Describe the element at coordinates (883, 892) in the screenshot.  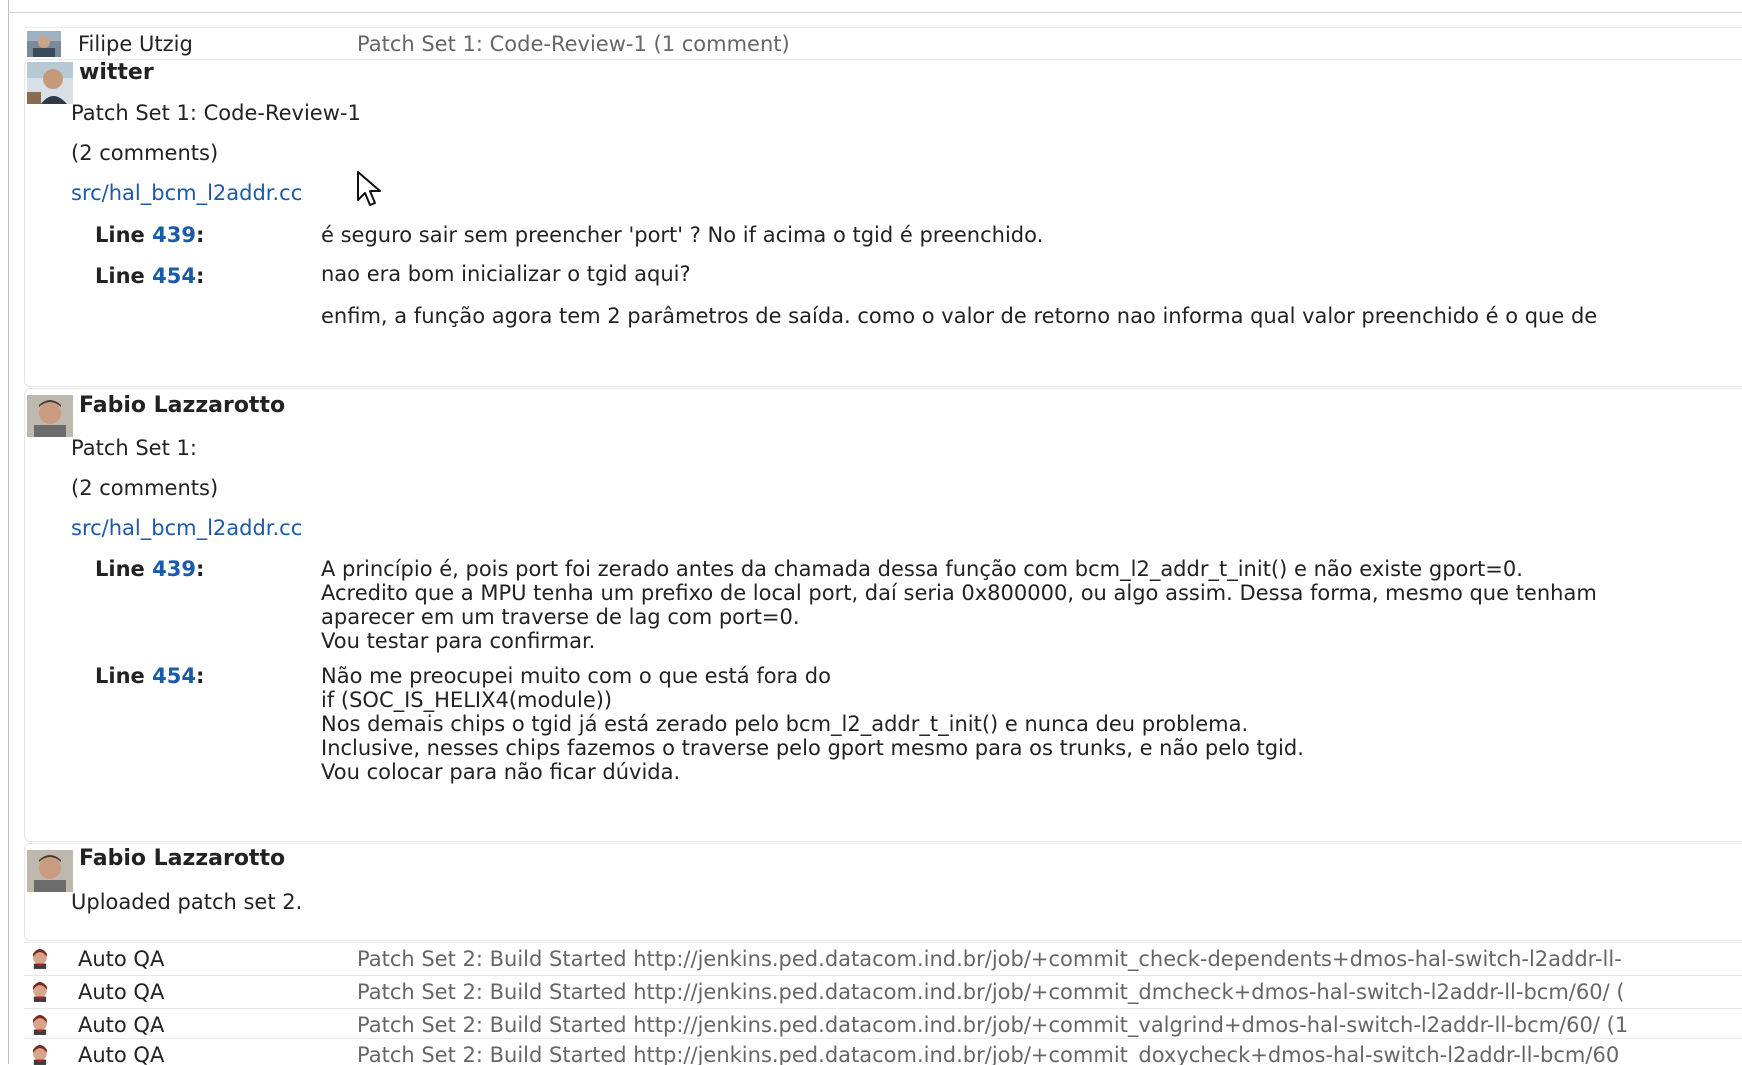
I see `message-expanded: Fabio Lazzarotto Uploaded patch set 2.` at that location.